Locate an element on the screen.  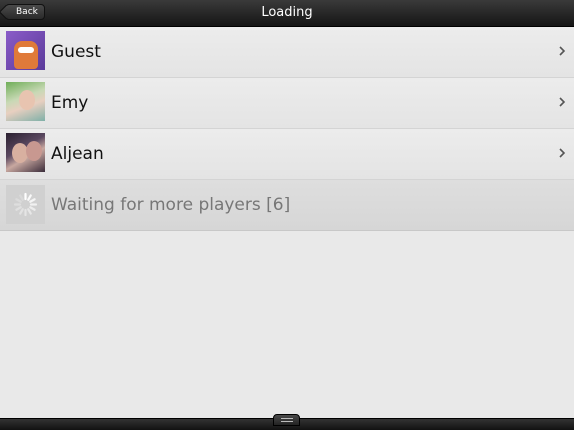
player-row-guest: Guest is located at coordinates (287, 52).